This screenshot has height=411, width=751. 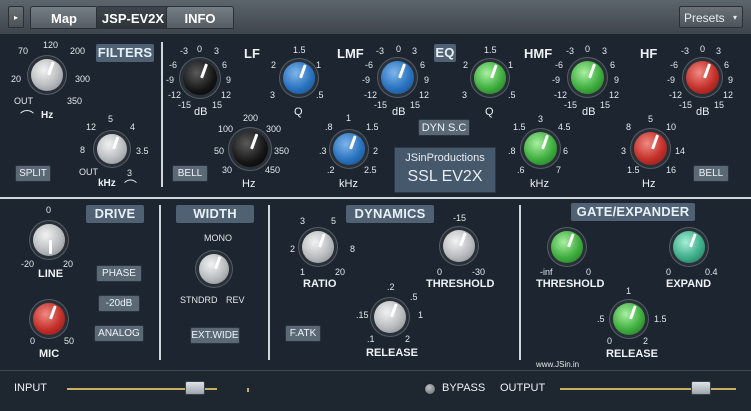 What do you see at coordinates (83, 79) in the screenshot?
I see `tick: 300` at bounding box center [83, 79].